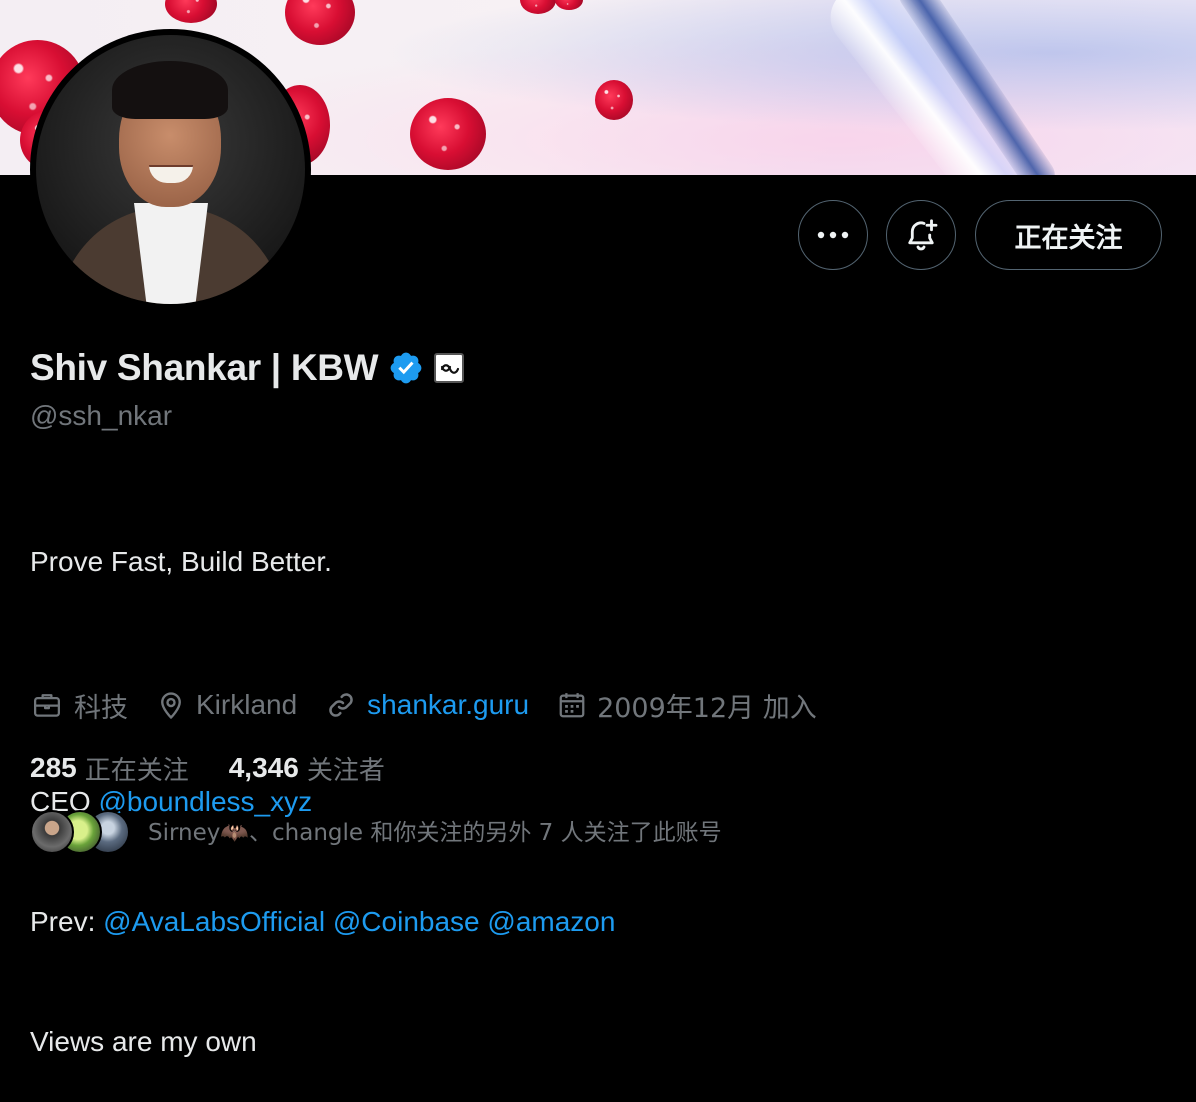 The height and width of the screenshot is (1102, 1196). Describe the element at coordinates (1068, 235) in the screenshot. I see `following-button: 正在关注` at that location.